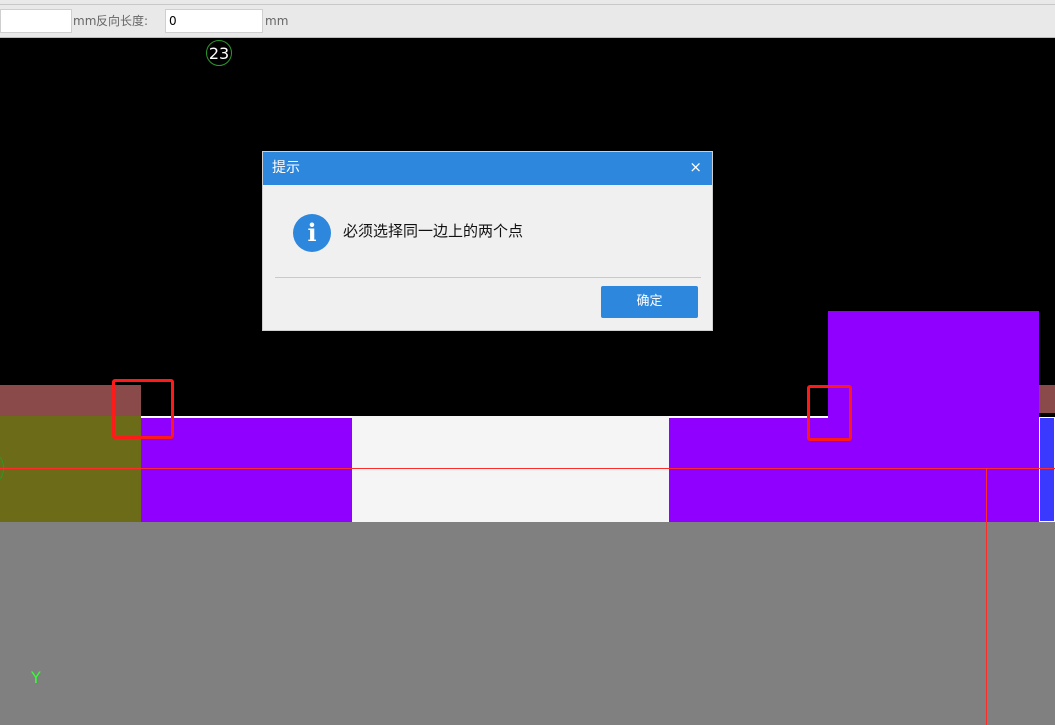 Image resolution: width=1055 pixels, height=725 pixels. What do you see at coordinates (433, 231) in the screenshot?
I see `dialog-message: 必须选择同一边上的两个点` at bounding box center [433, 231].